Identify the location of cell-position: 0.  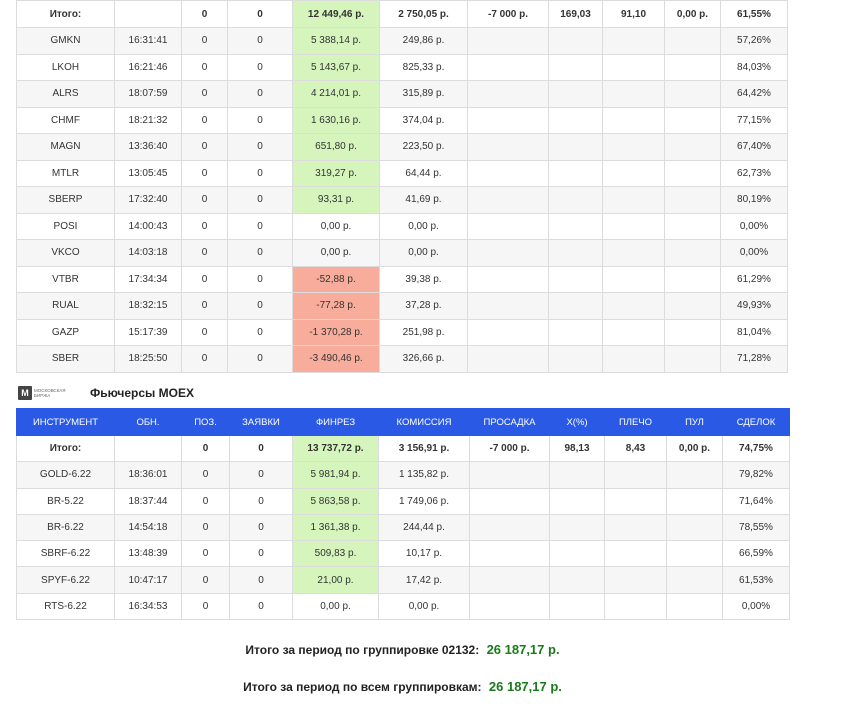
(204, 253).